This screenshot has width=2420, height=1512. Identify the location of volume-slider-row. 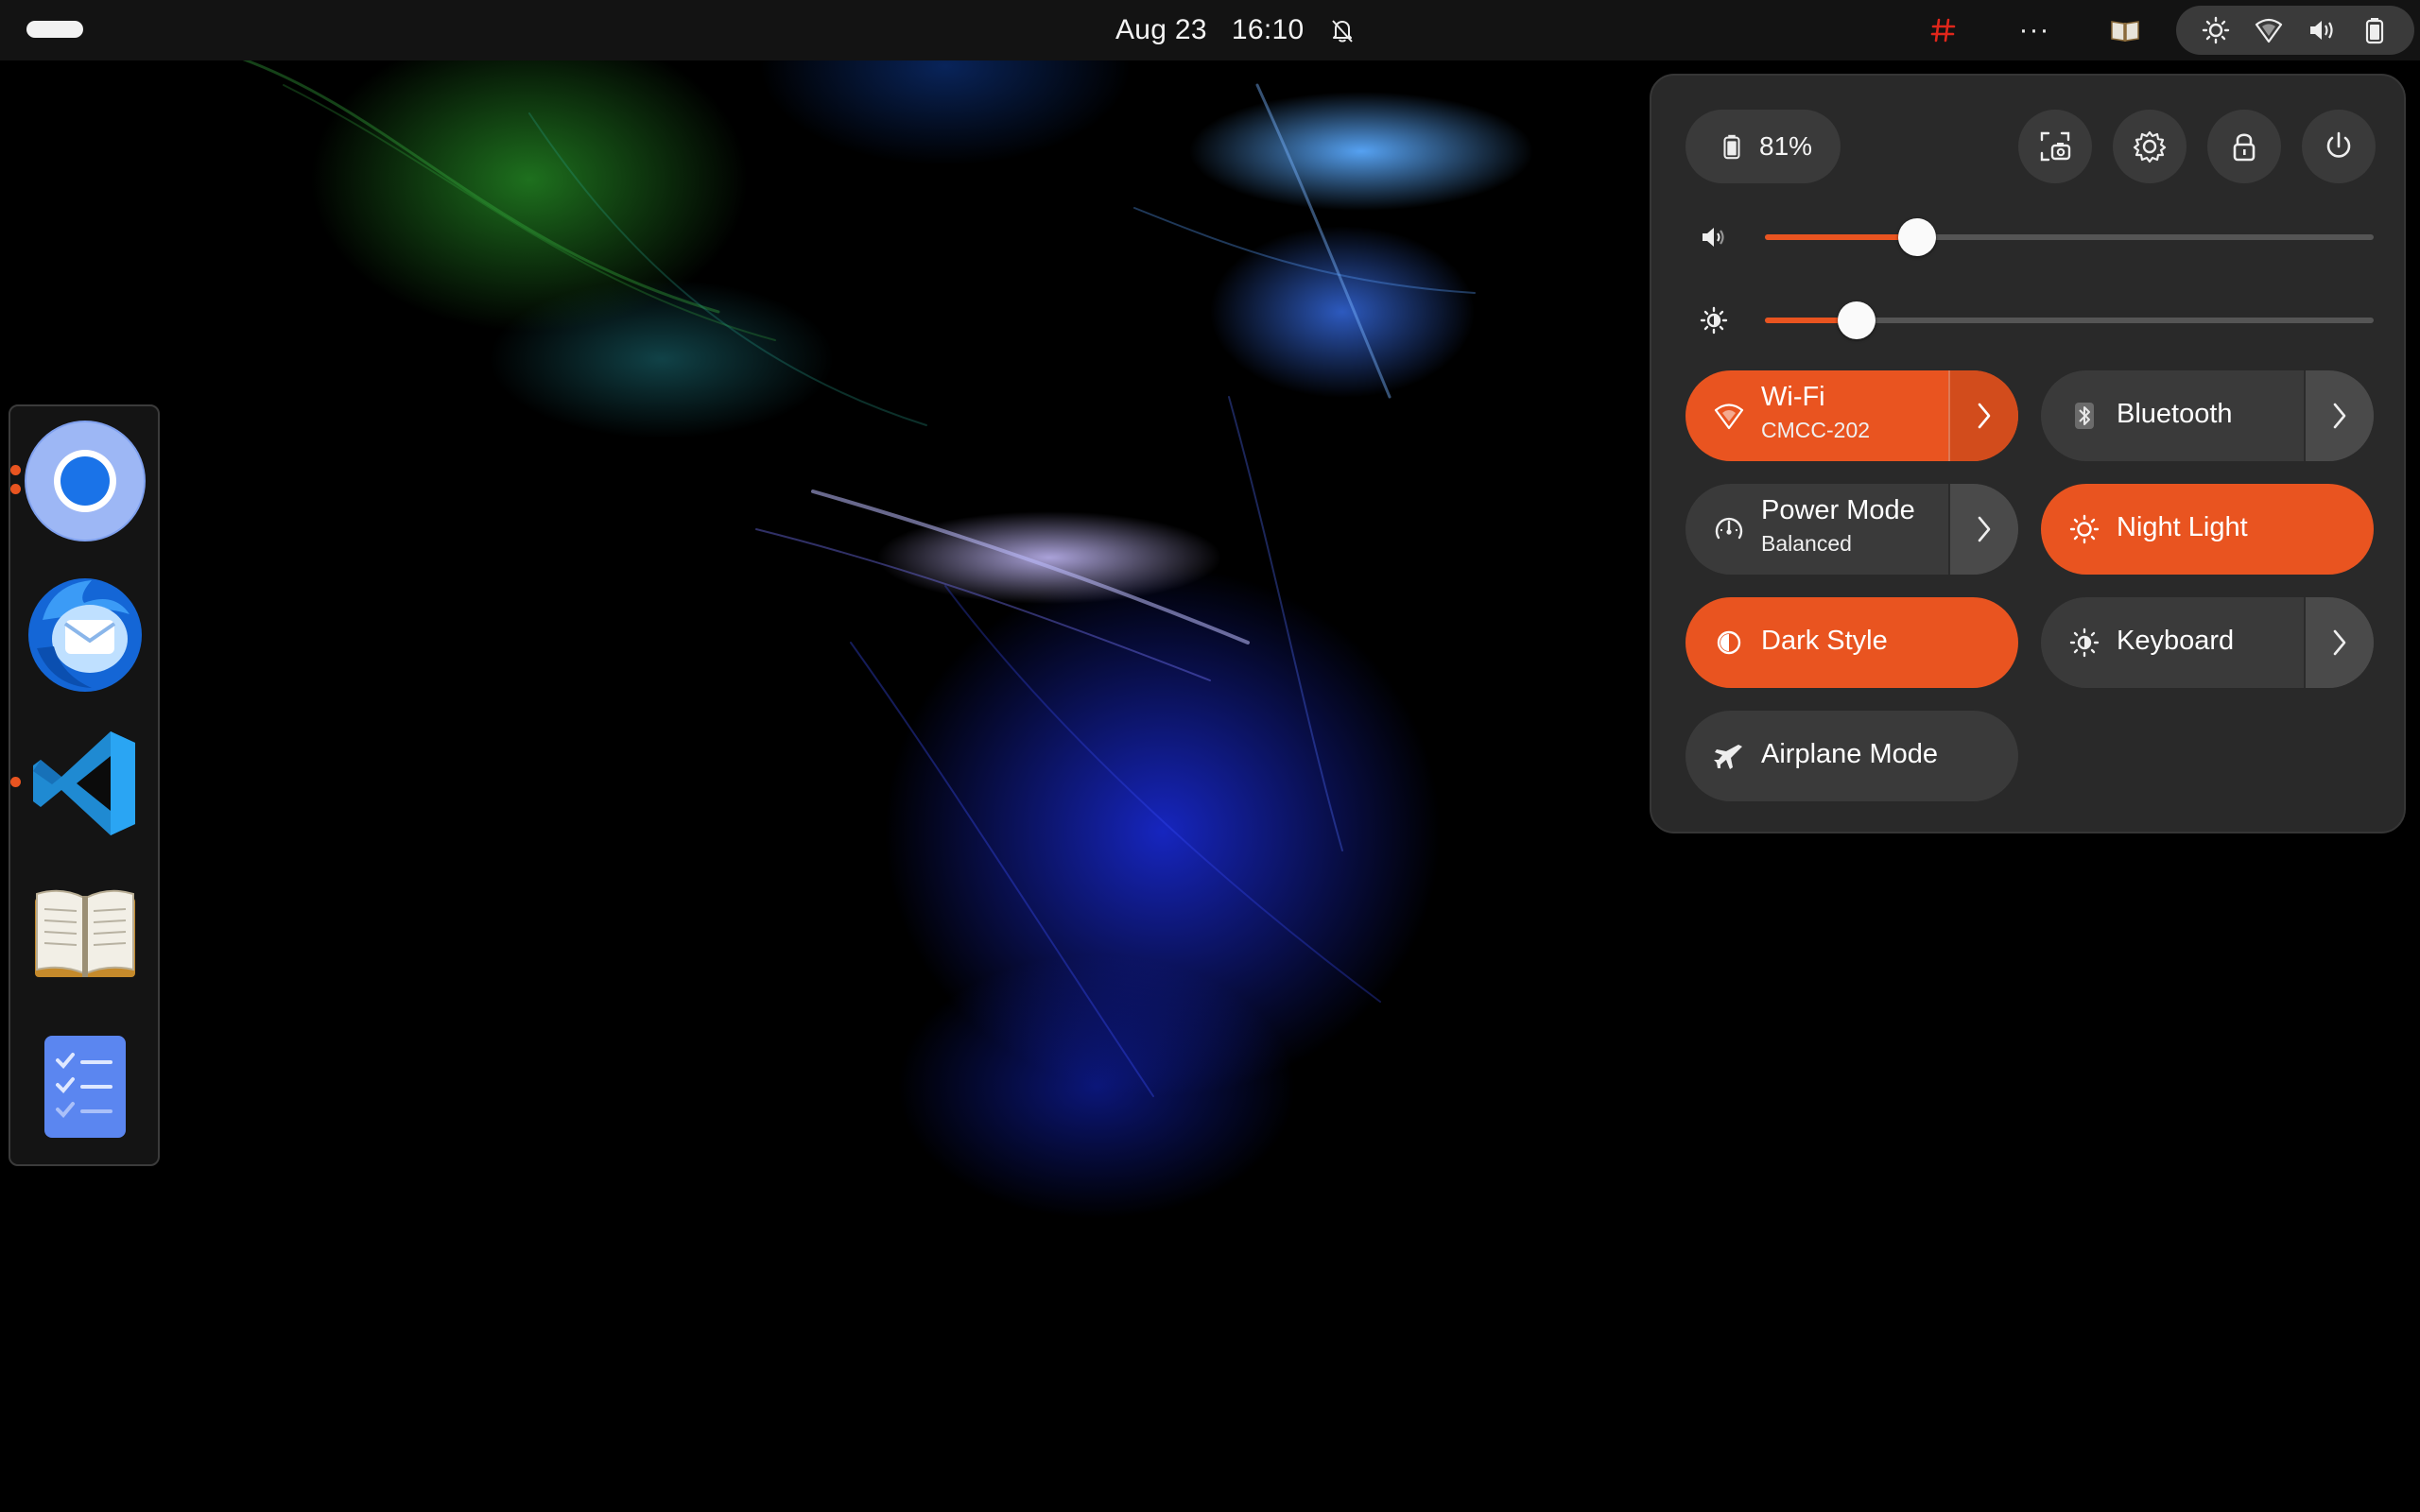
(2029, 236).